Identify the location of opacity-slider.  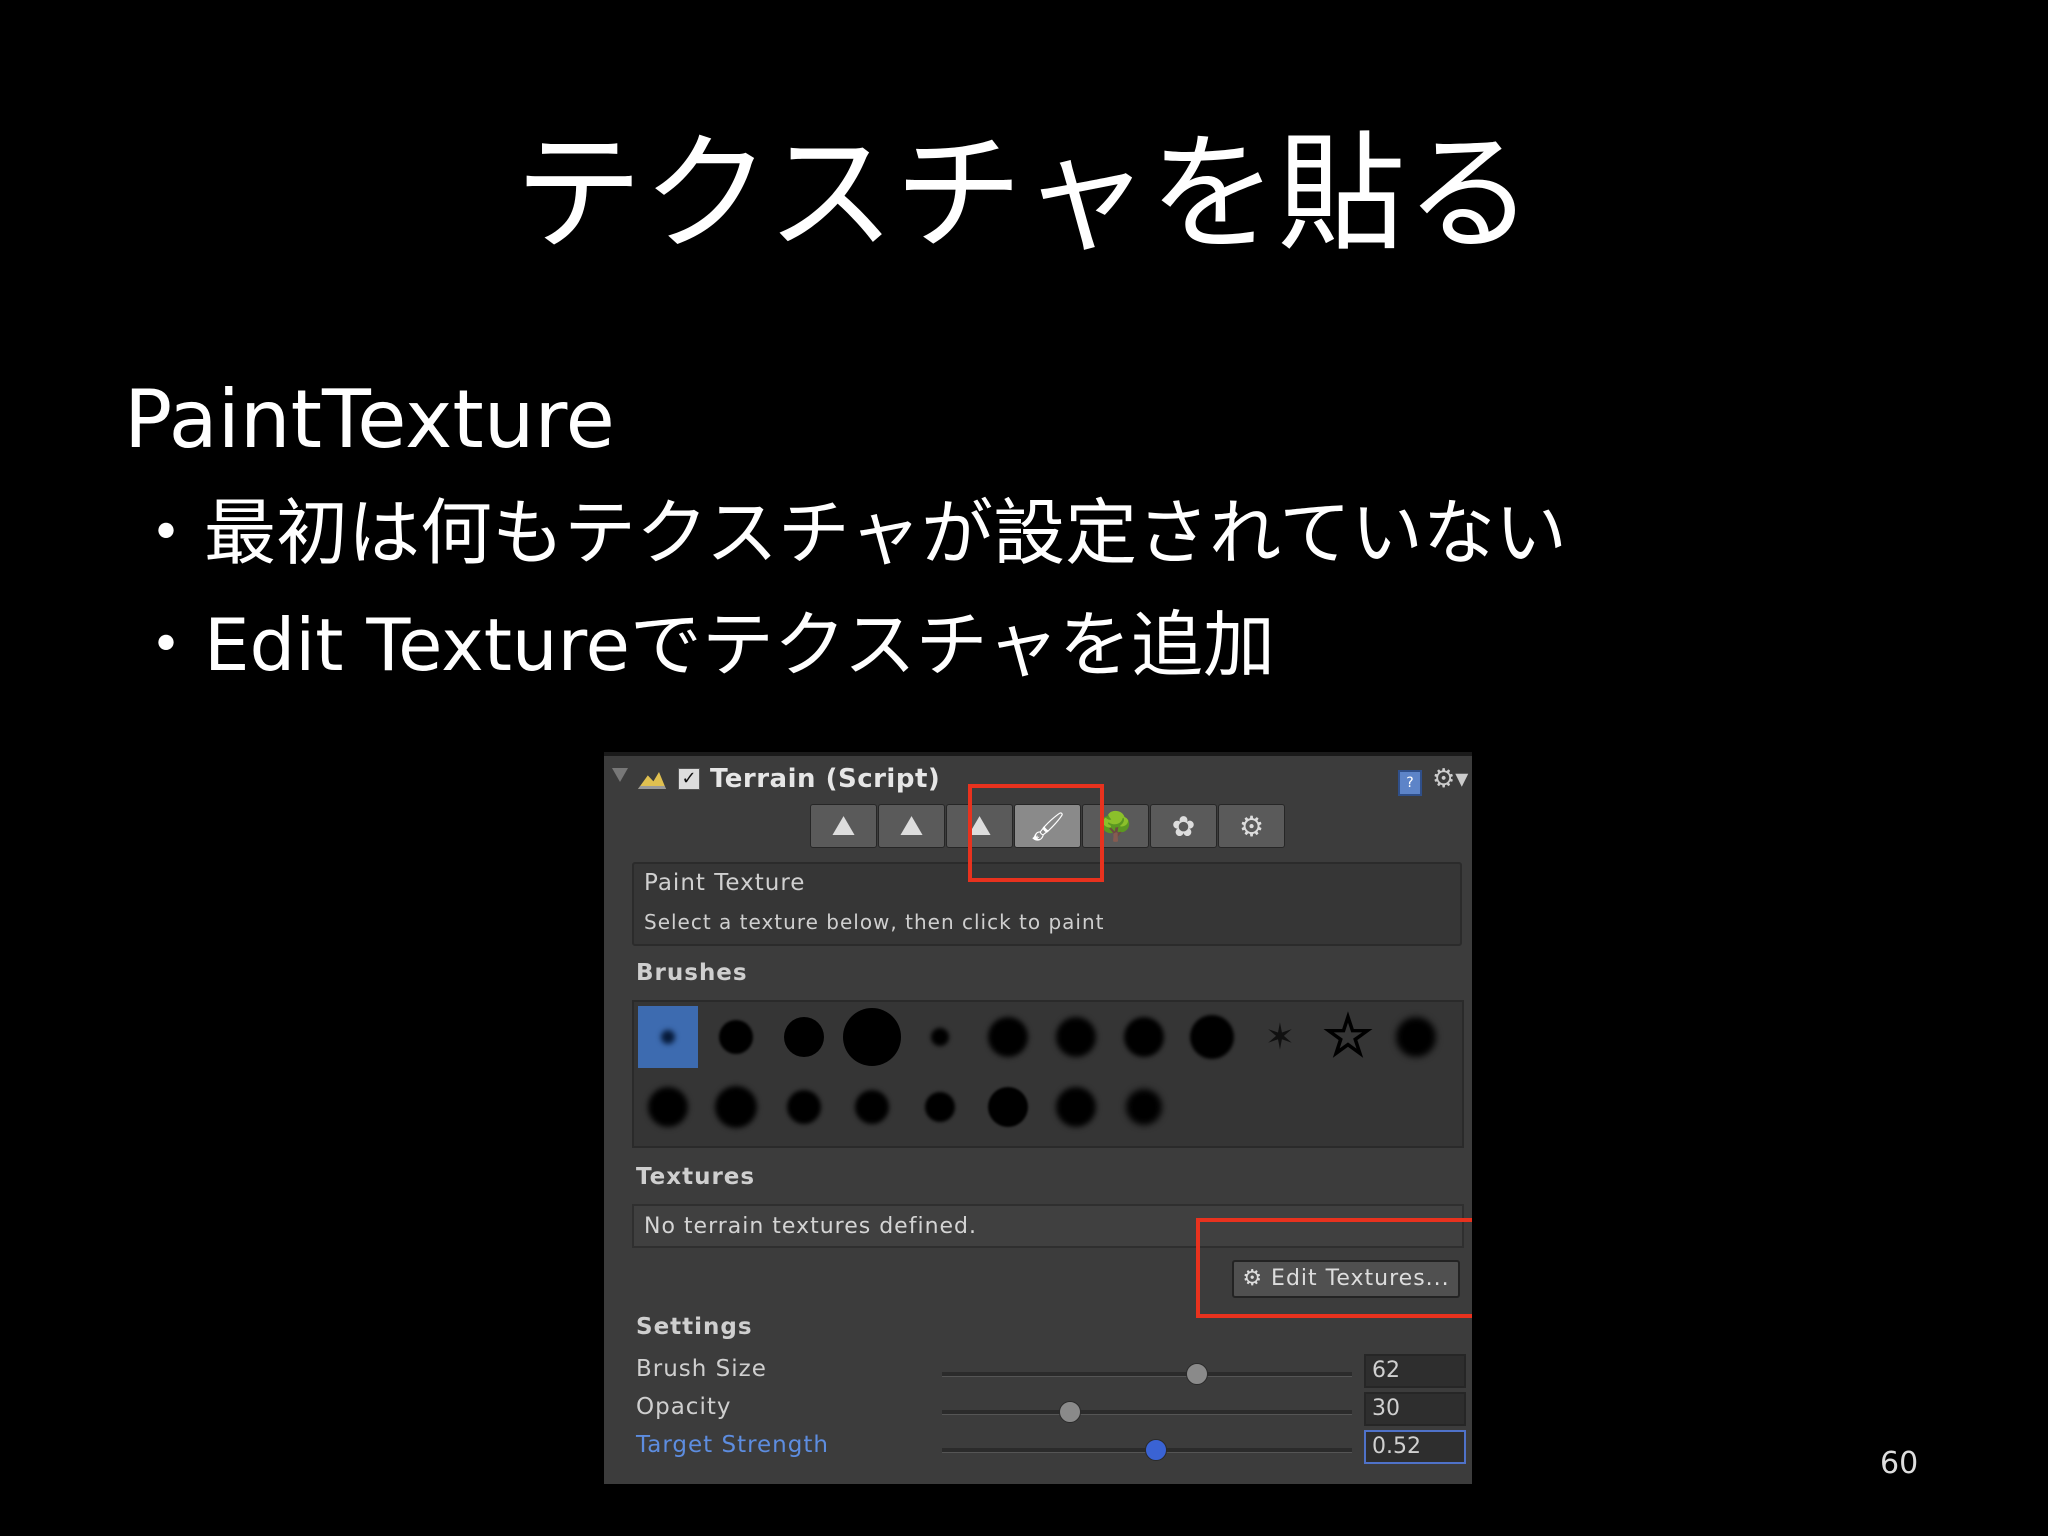
(1147, 1412).